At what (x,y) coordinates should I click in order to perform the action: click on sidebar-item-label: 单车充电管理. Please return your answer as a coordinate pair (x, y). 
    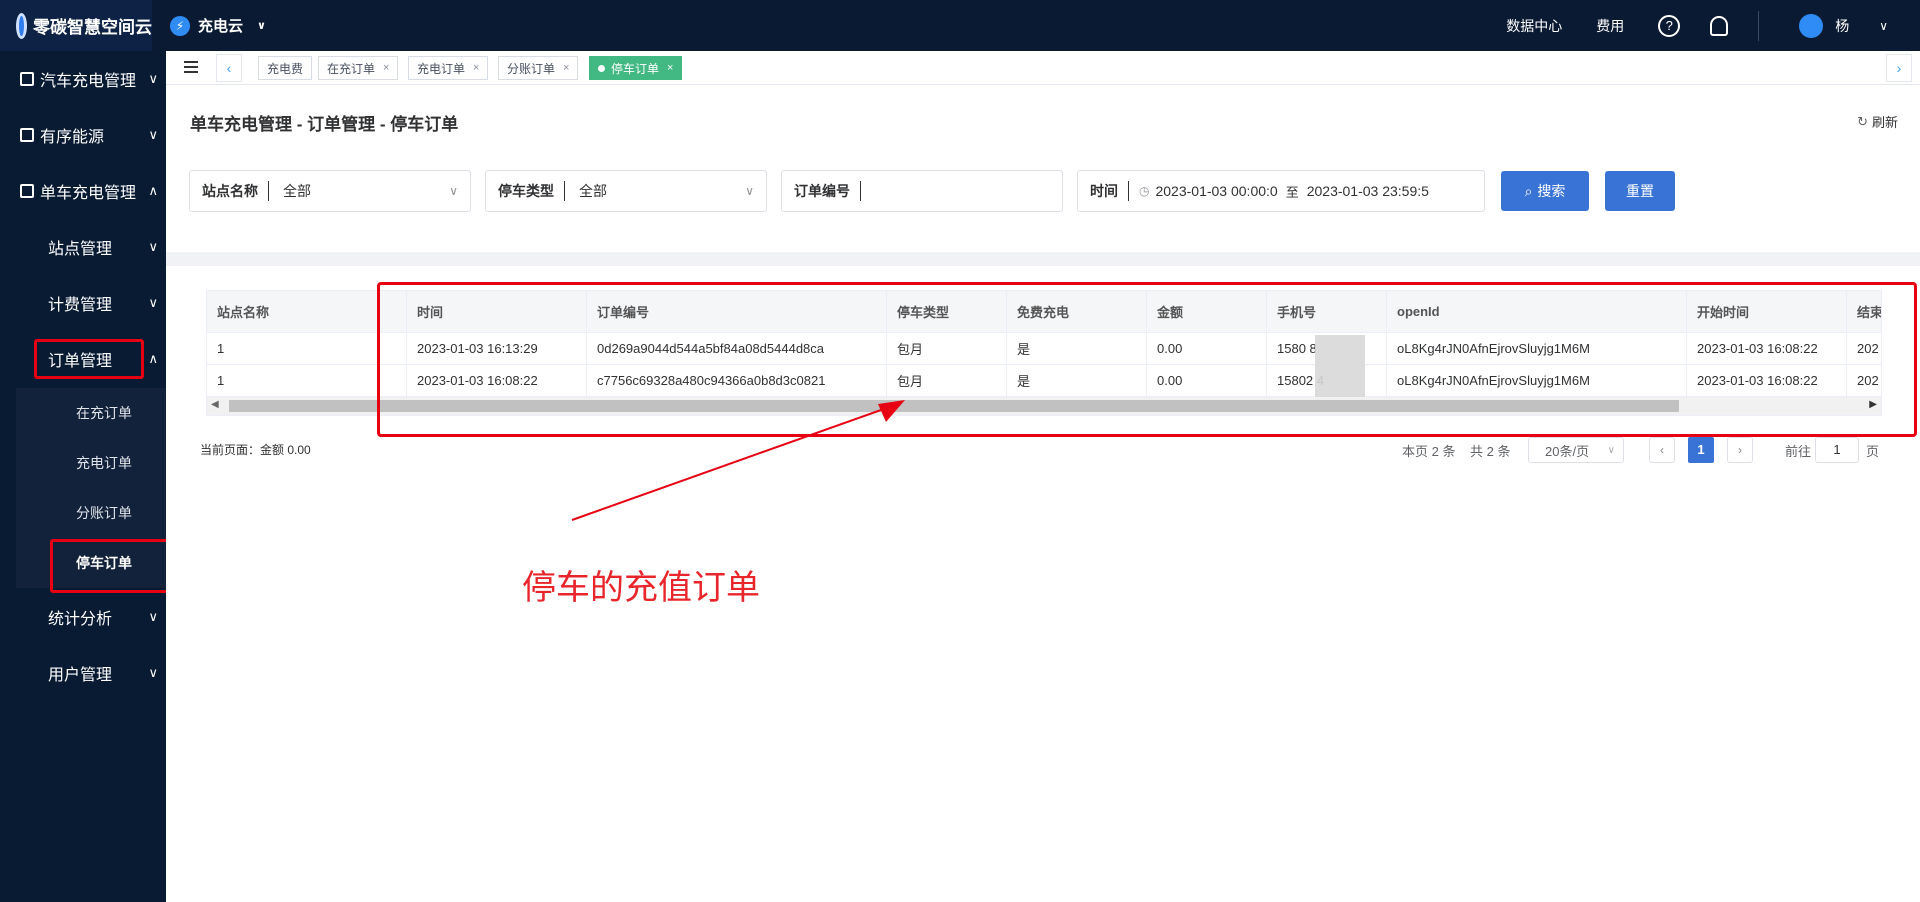
    Looking at the image, I should click on (88, 193).